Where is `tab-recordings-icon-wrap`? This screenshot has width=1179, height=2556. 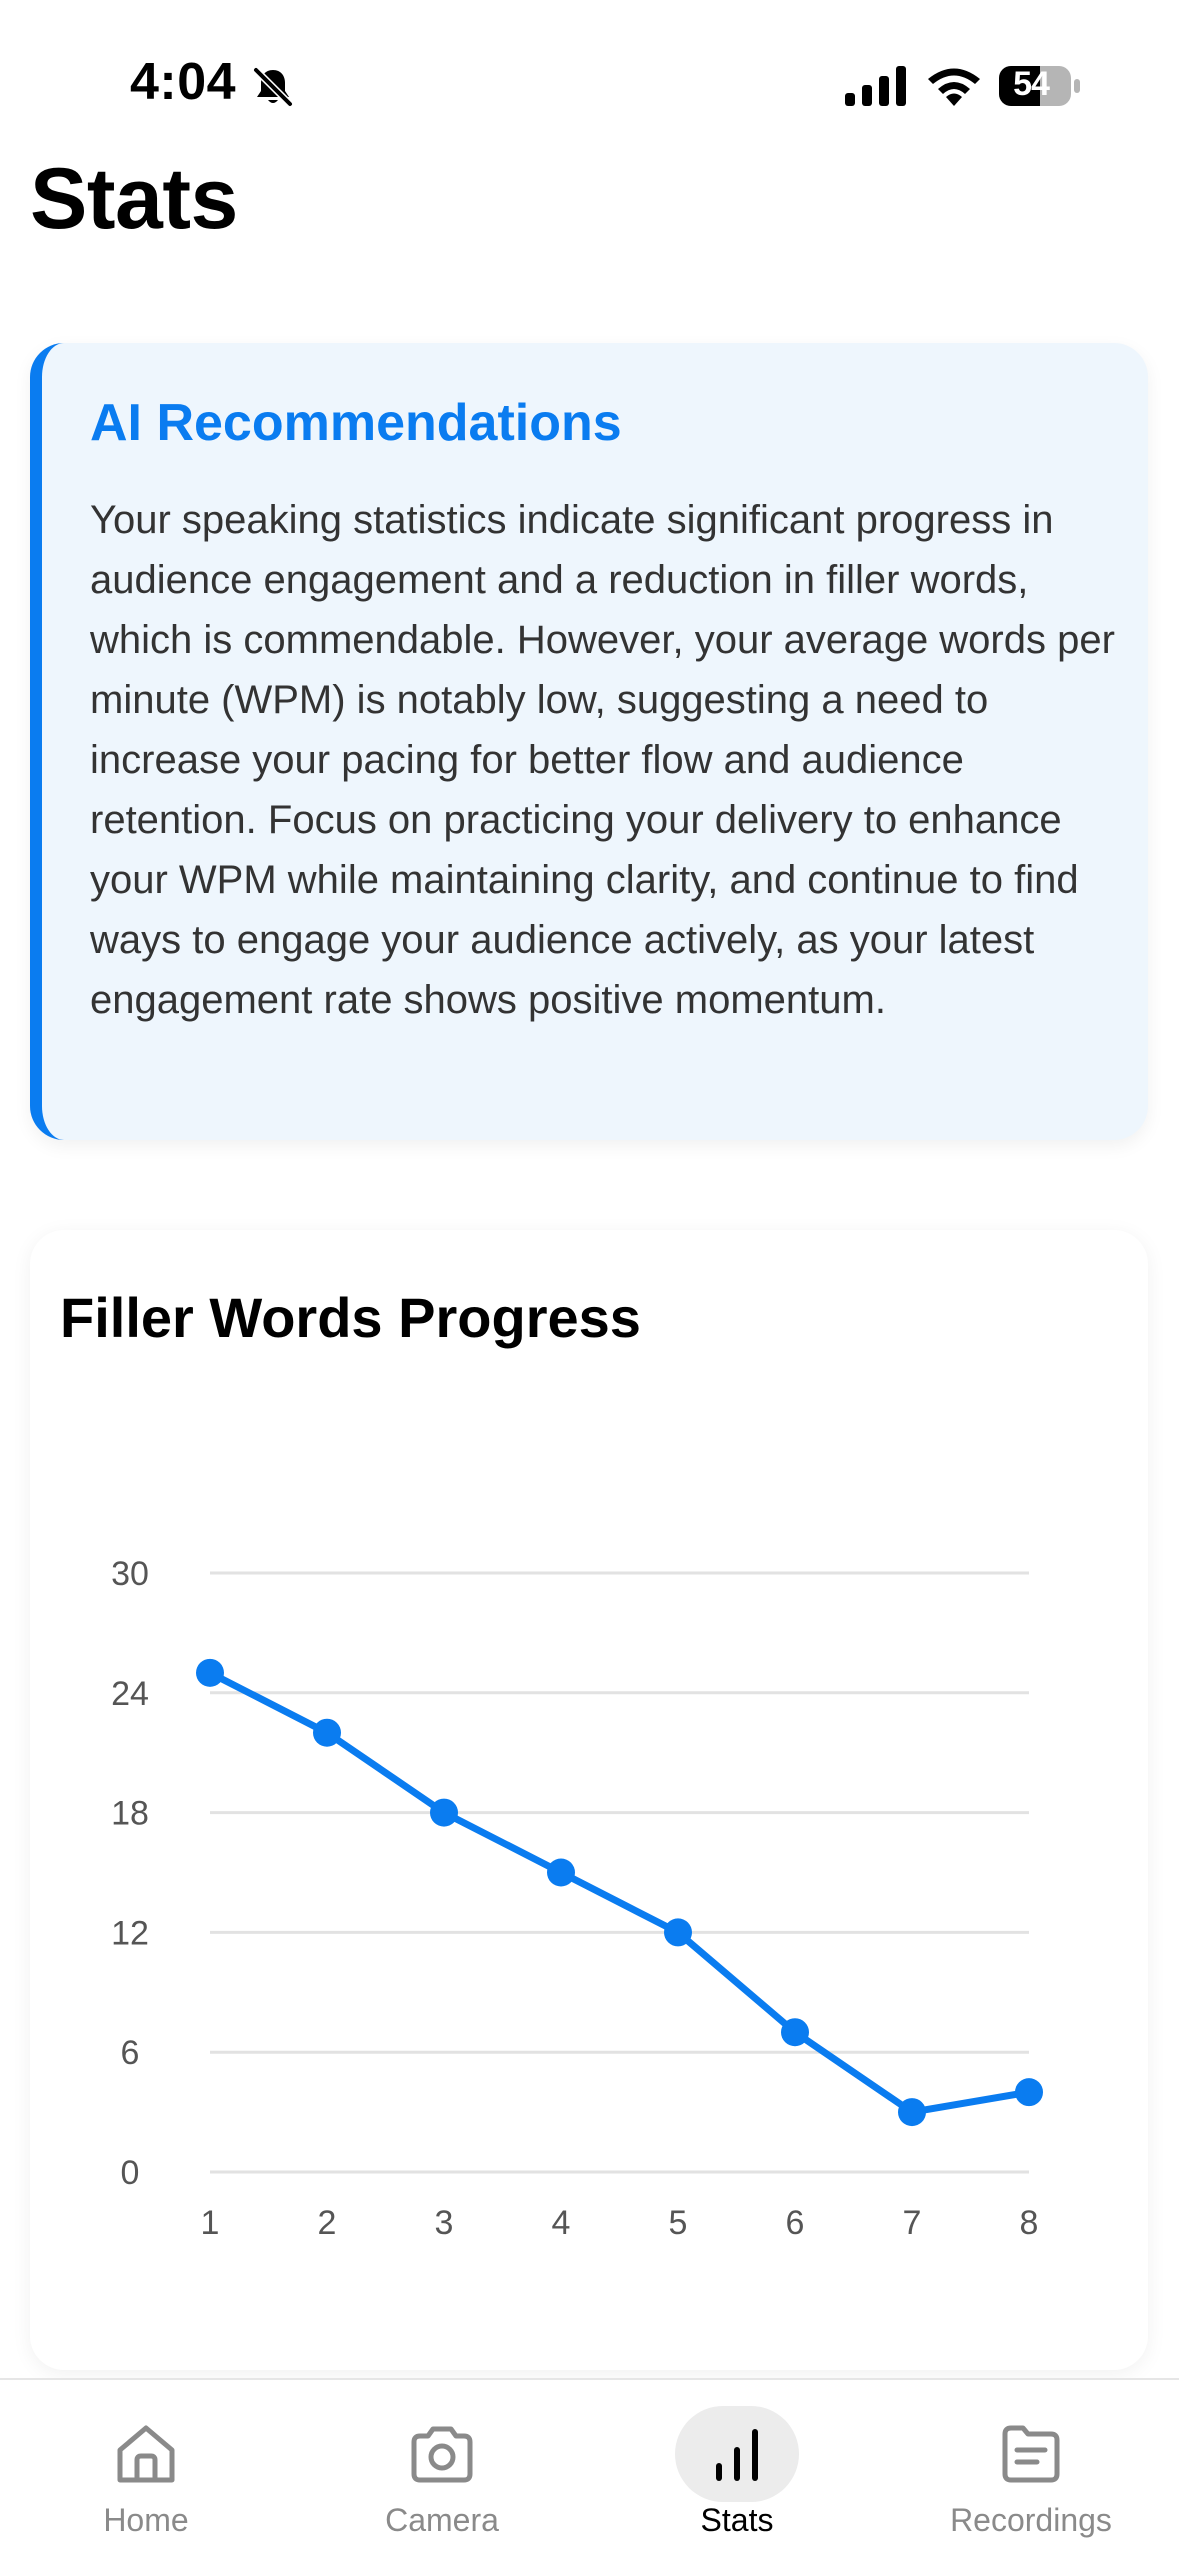 tab-recordings-icon-wrap is located at coordinates (1031, 2454).